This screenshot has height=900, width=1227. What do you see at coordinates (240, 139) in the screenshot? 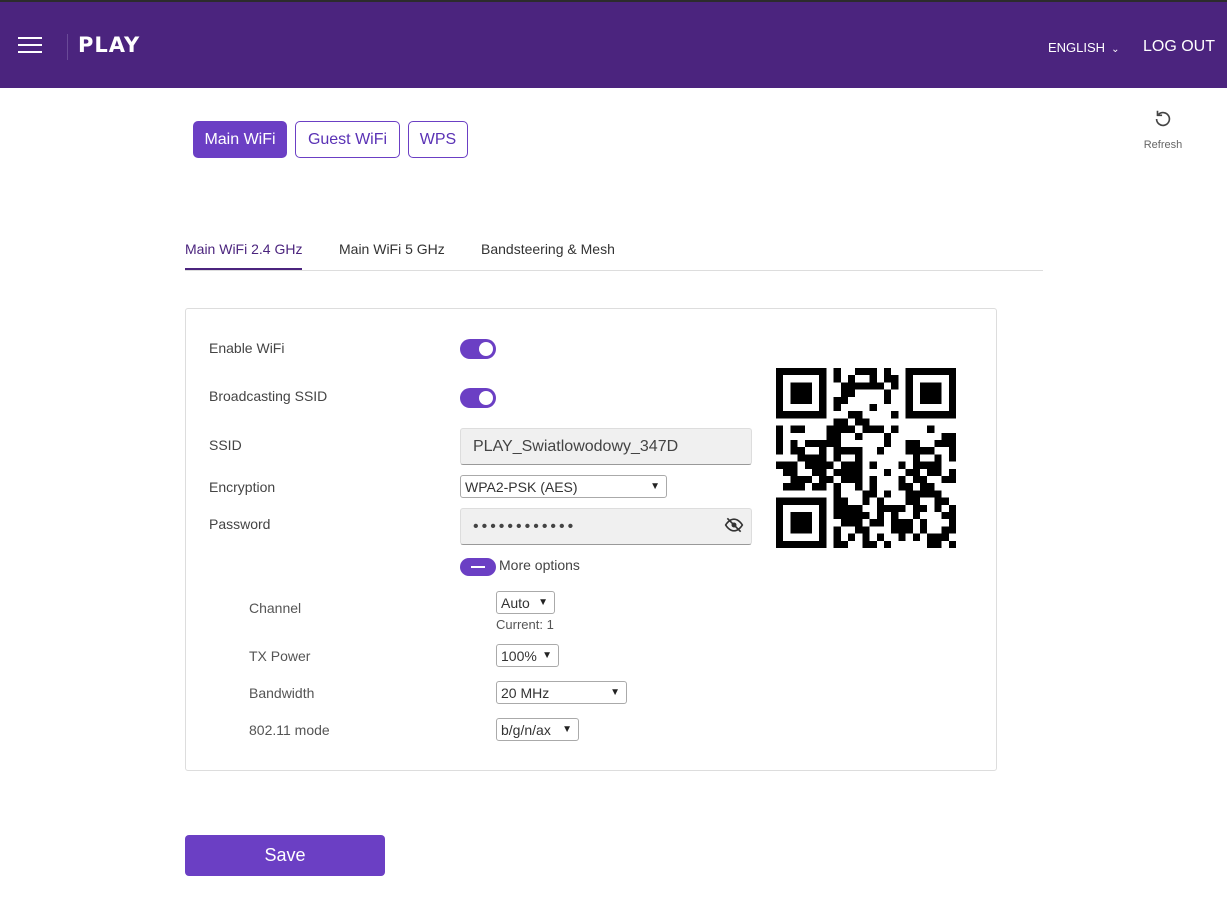
I see `tab-main-wifi: Main WiFi` at bounding box center [240, 139].